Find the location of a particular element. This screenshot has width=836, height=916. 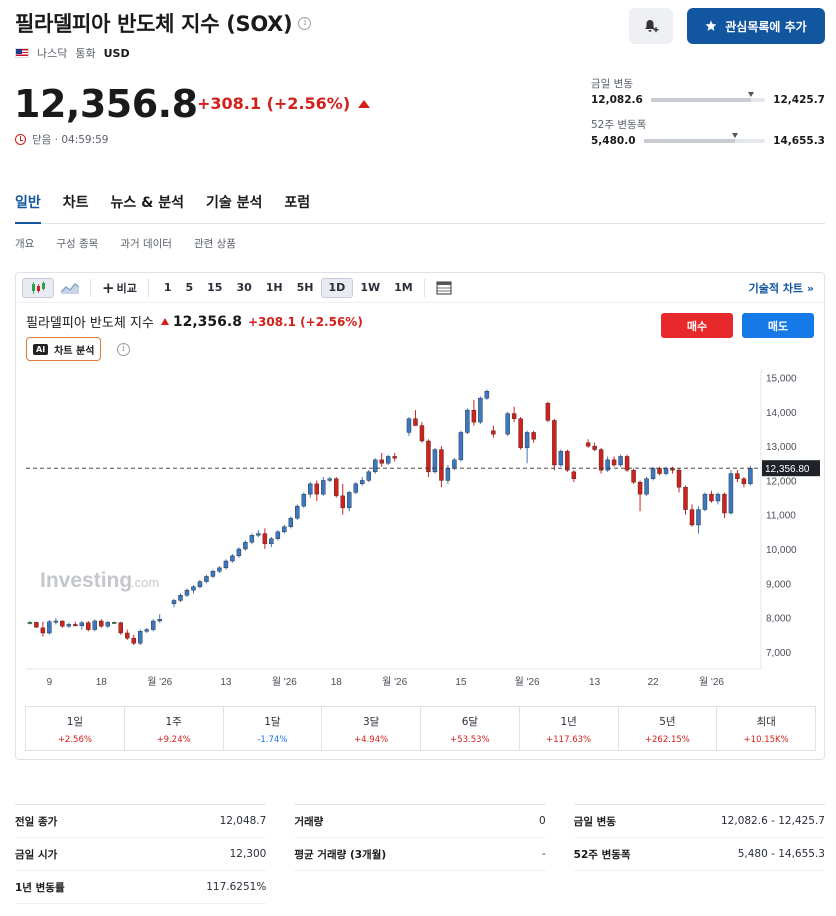

interval-30: 30 is located at coordinates (243, 288).